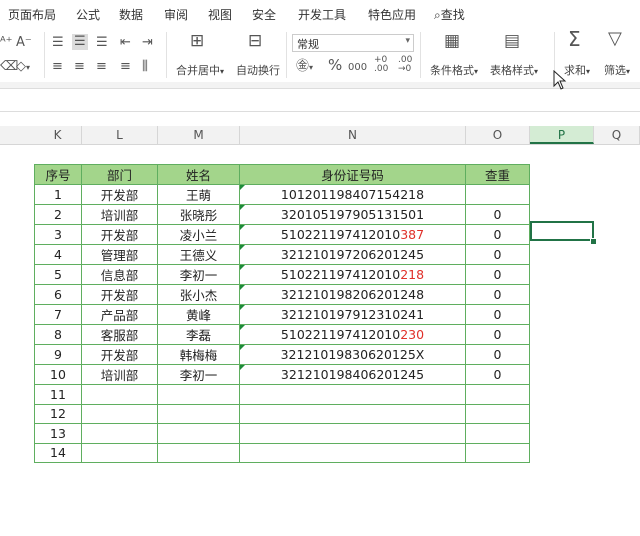 This screenshot has height=536, width=640. What do you see at coordinates (352, 354) in the screenshot?
I see `id-number-cell: 32121019830620125X` at bounding box center [352, 354].